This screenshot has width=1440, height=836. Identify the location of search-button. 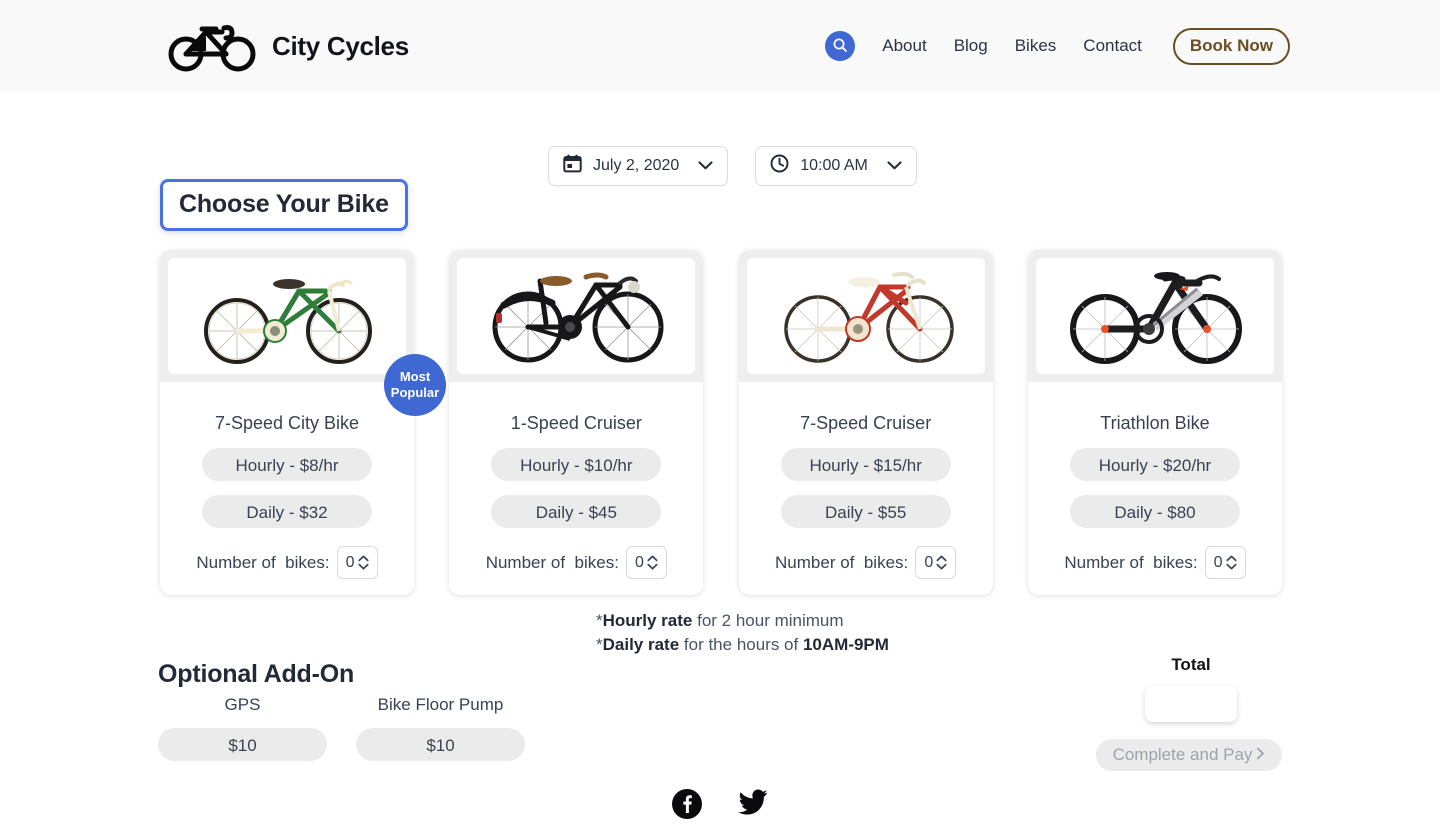
(840, 46).